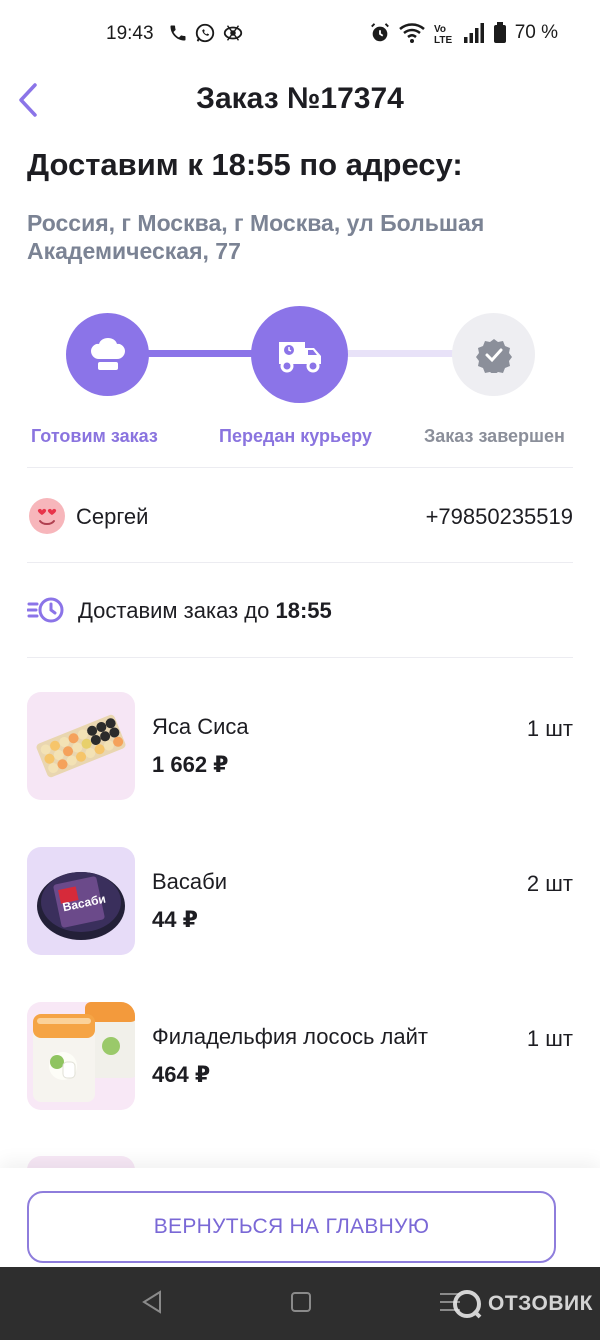 This screenshot has height=1340, width=600. I want to click on svg-text: LTE, so click(443, 39).